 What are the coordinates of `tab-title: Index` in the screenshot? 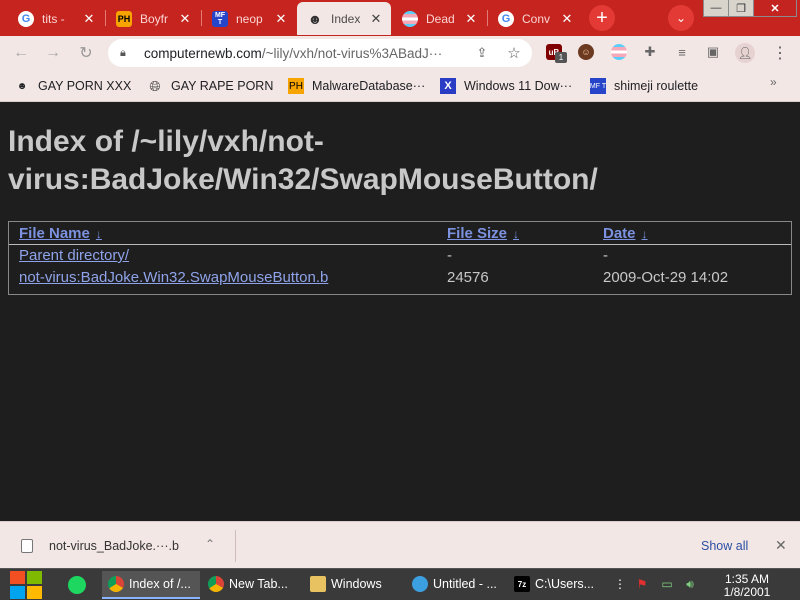 It's located at (346, 18).